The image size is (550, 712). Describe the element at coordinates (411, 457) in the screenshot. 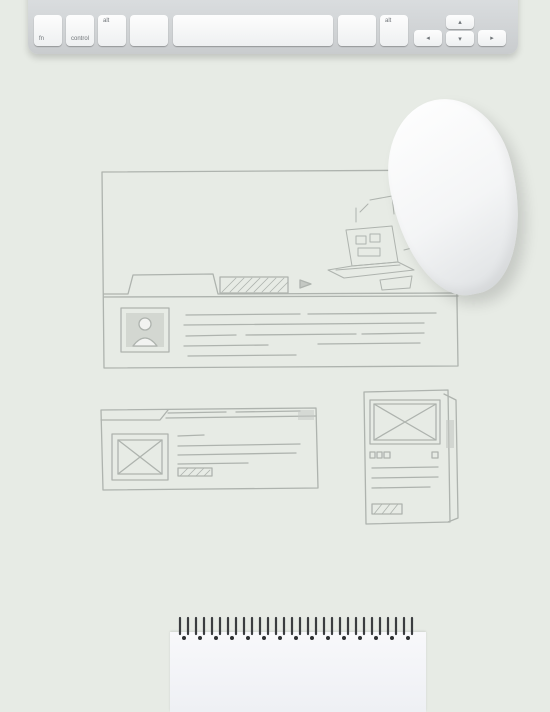

I see `mobile-wireframe` at that location.